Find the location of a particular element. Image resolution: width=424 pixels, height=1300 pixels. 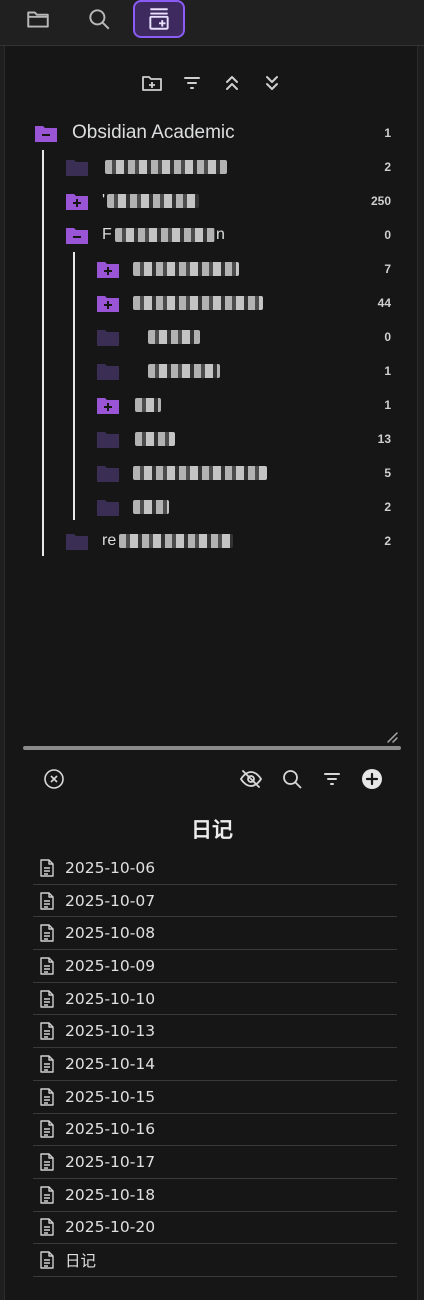

file-name: 2025-10-13 is located at coordinates (110, 1031).